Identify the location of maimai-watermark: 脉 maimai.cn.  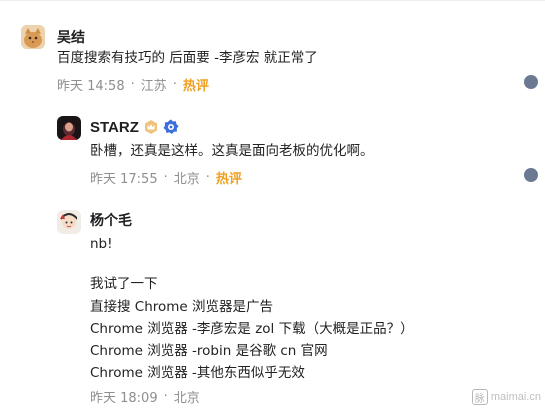
(506, 397).